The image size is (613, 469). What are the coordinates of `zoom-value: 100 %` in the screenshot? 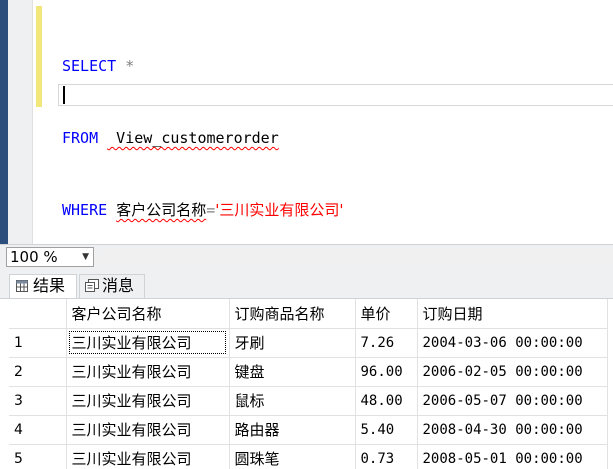 It's located at (34, 257).